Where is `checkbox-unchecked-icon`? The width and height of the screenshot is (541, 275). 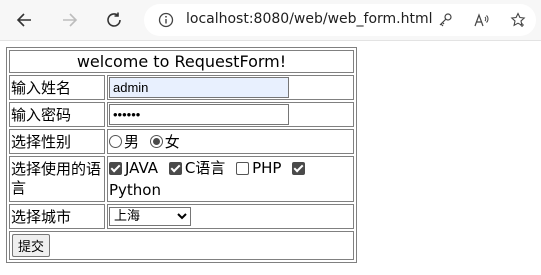 checkbox-unchecked-icon is located at coordinates (243, 168).